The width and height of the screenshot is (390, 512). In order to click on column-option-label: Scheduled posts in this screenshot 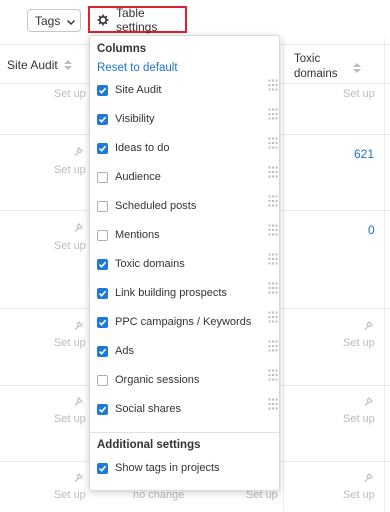, I will do `click(156, 206)`.